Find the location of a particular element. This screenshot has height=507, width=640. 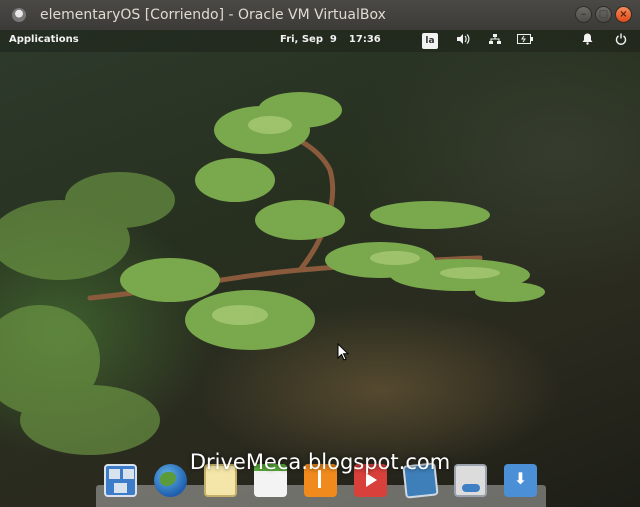

minimize-button: – is located at coordinates (583, 14).